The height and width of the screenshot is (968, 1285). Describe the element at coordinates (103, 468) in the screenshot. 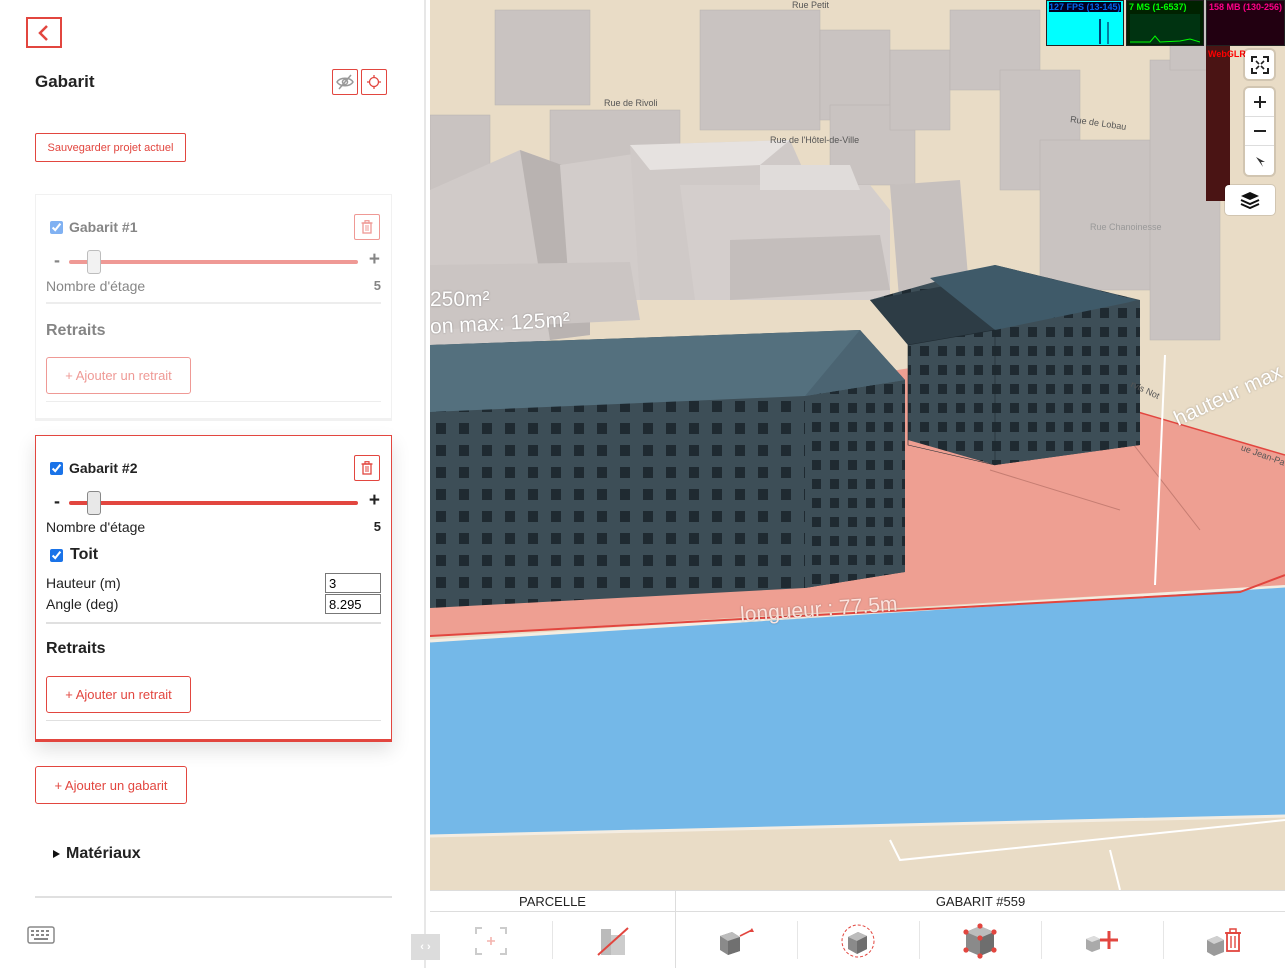

I see `gabarit-2-title: Gabarit #2` at that location.